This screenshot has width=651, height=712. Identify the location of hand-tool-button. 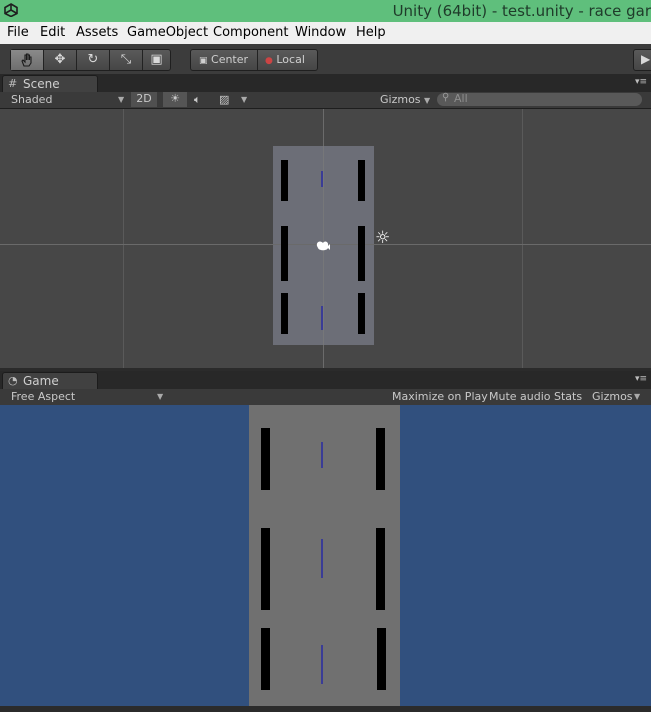
(27, 60).